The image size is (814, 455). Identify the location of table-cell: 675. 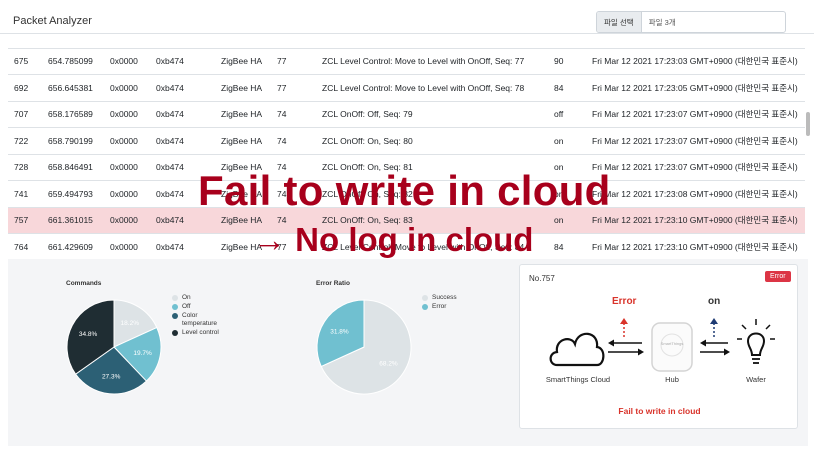
(28, 61).